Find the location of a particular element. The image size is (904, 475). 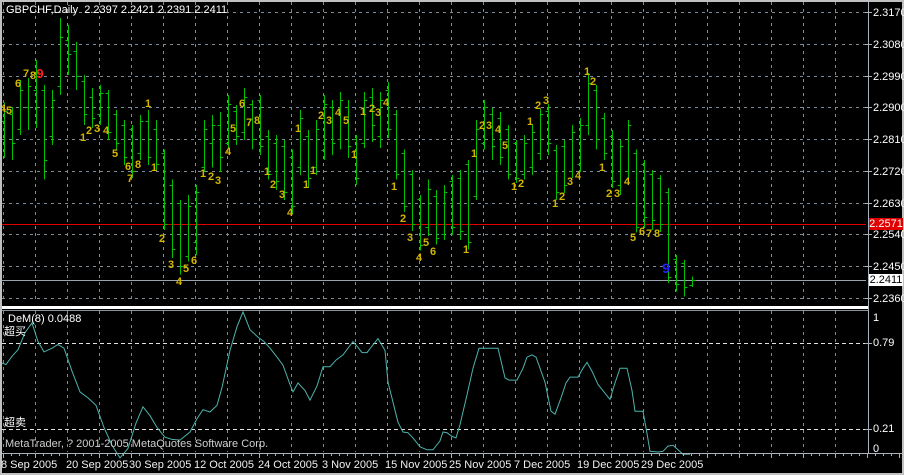

price-tick-label: 2.2540 is located at coordinates (888, 234).